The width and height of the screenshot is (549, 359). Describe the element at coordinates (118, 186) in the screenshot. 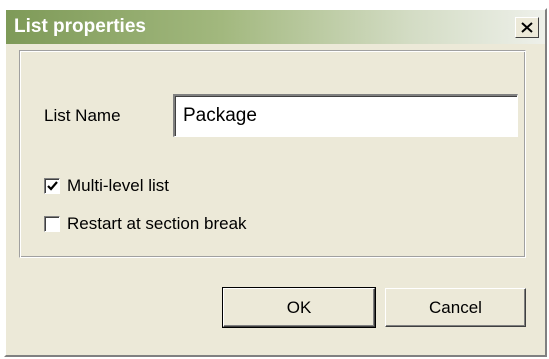

I see `multilevel-label: Multi-level list` at that location.